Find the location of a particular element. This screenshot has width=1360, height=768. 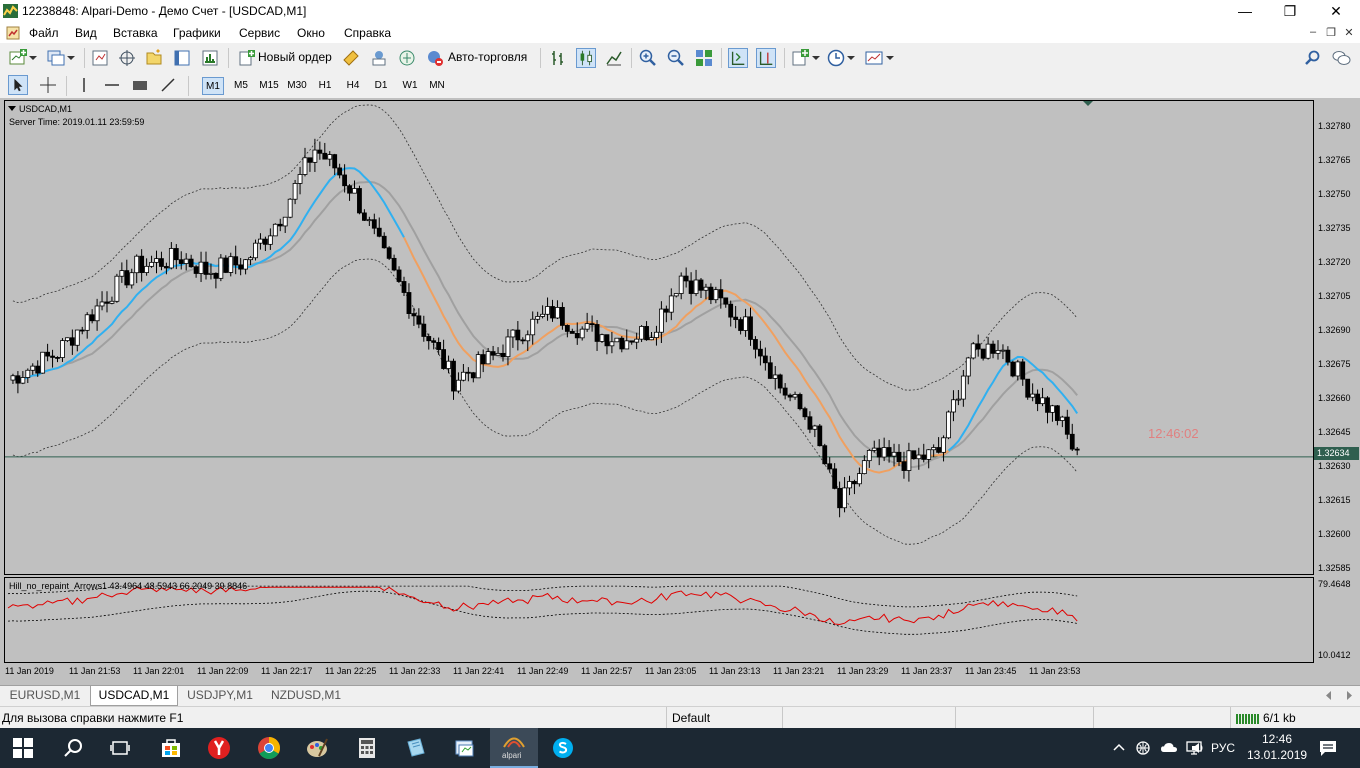

mdi-restore-button: ❐ is located at coordinates (1331, 32).